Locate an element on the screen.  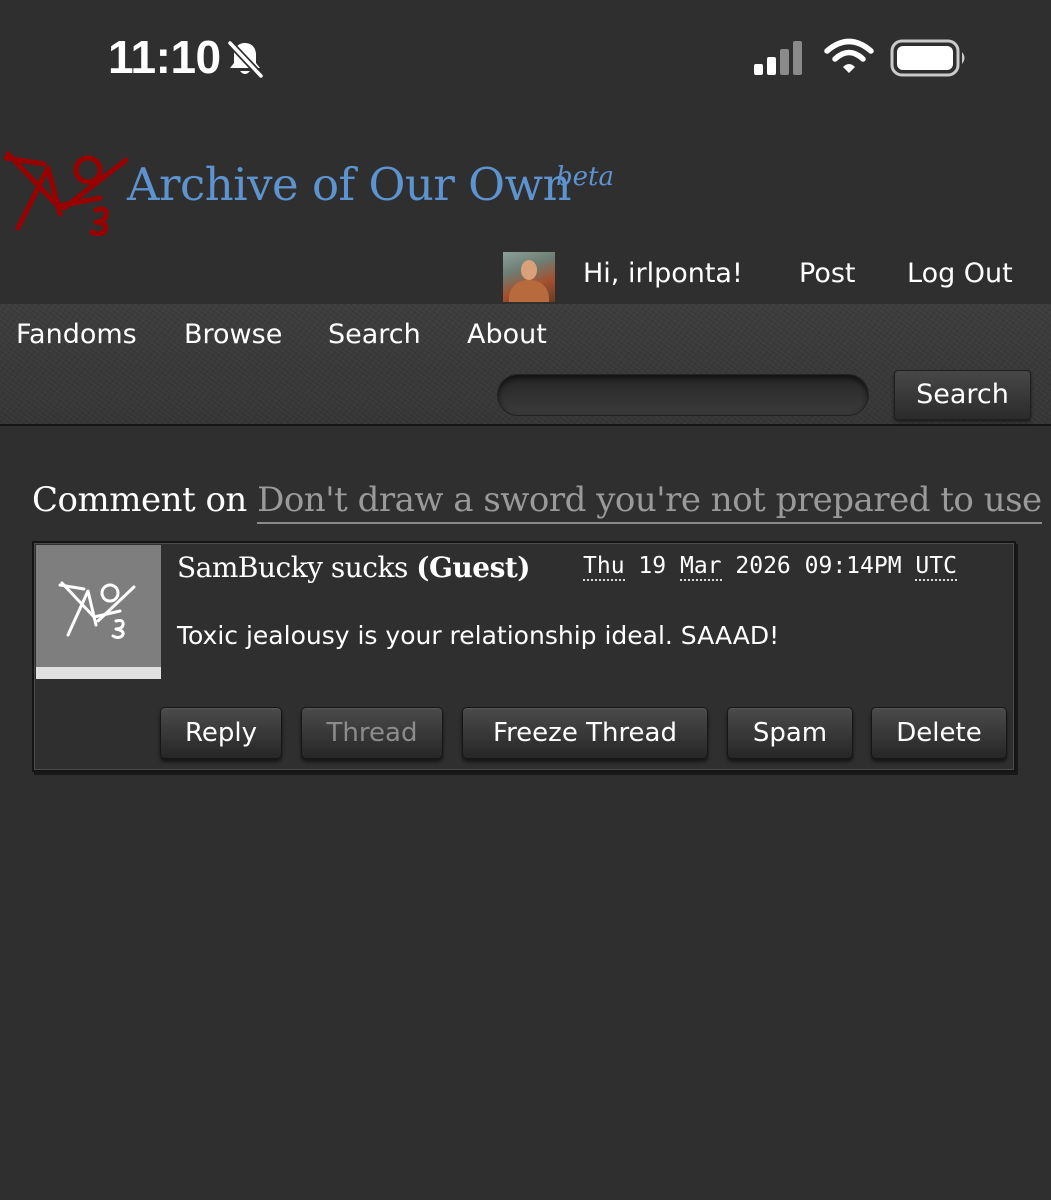
primary-nav: Fandoms Browse Search About Search is located at coordinates (525, 365).